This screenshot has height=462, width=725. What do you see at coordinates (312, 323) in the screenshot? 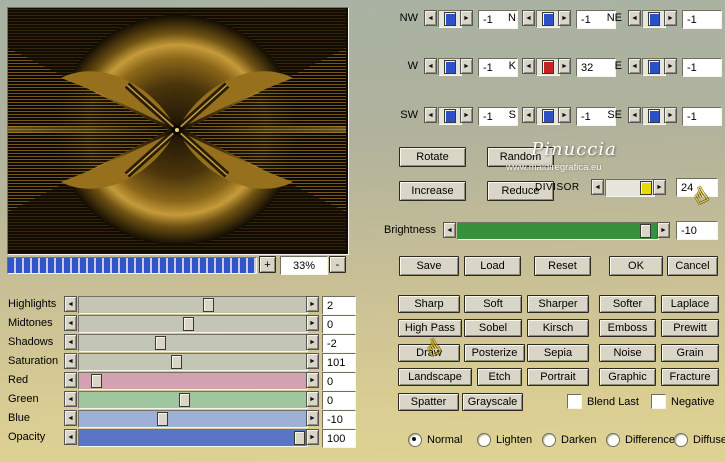
I see `slider-midtones-increment: ►` at bounding box center [312, 323].